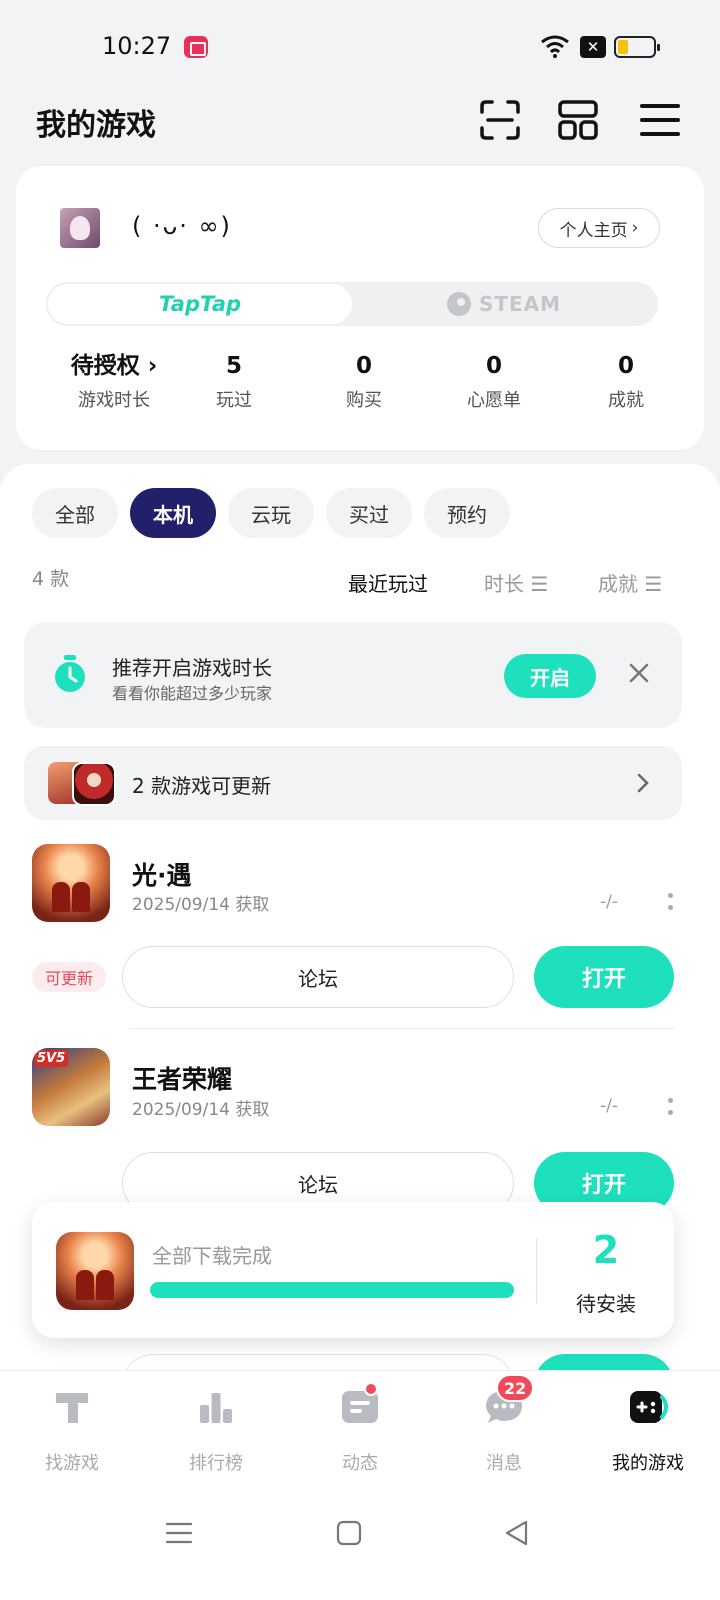 This screenshot has height=1600, width=720. What do you see at coordinates (70, 673) in the screenshot?
I see `stopwatch-icon` at bounding box center [70, 673].